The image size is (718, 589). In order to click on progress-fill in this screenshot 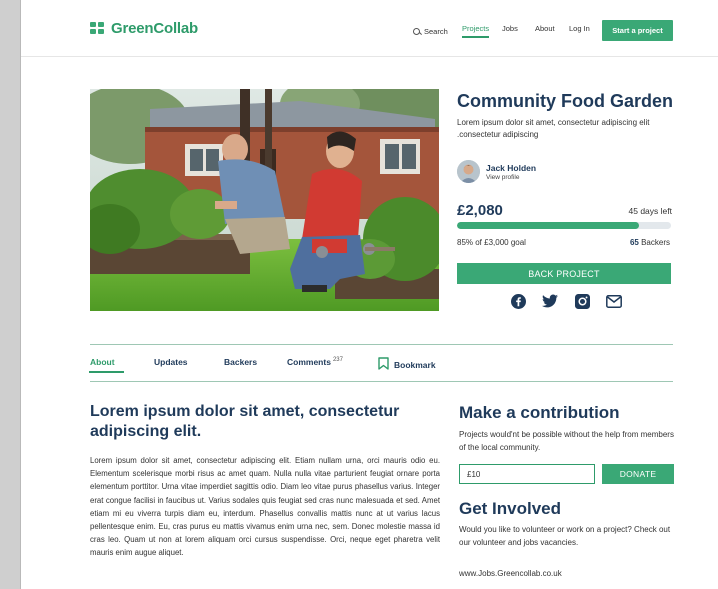, I will do `click(548, 225)`.